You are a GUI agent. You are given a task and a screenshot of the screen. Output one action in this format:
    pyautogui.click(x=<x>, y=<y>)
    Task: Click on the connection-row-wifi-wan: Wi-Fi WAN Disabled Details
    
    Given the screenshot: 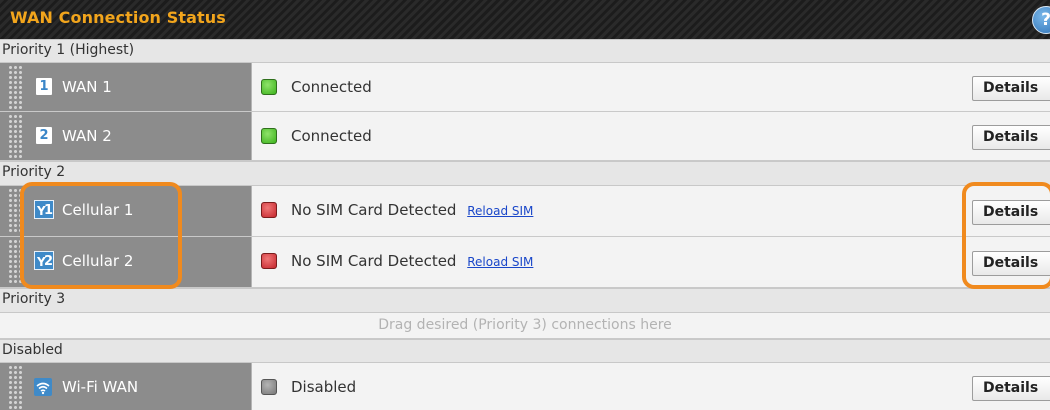 What is the action you would take?
    pyautogui.click(x=525, y=386)
    